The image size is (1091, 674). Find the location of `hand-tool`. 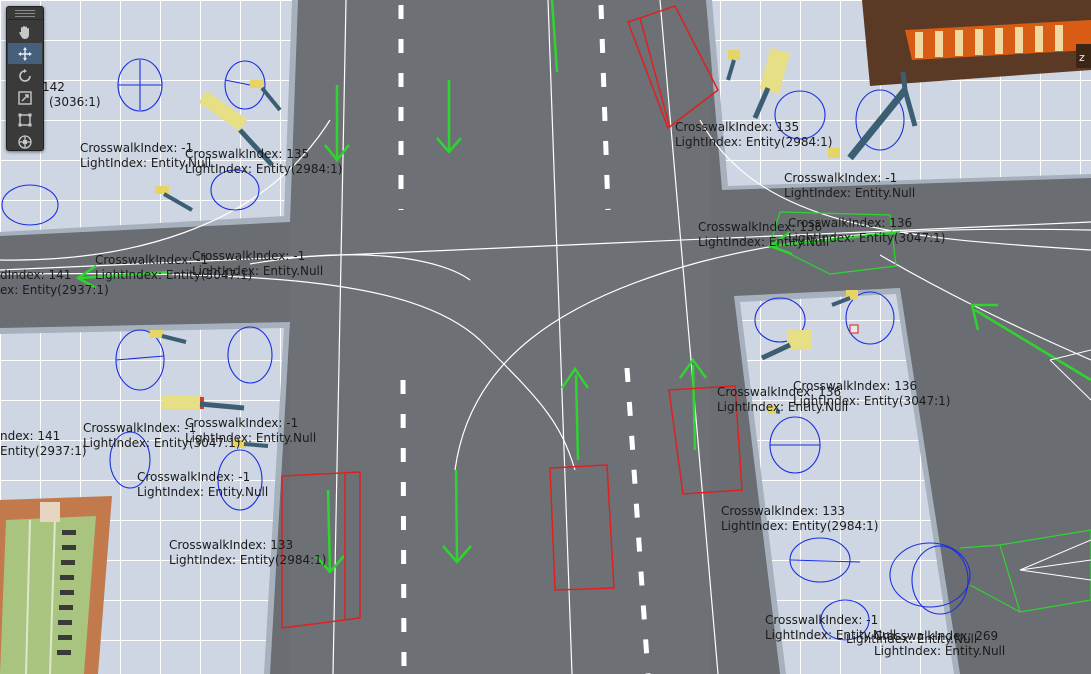

hand-tool is located at coordinates (25, 31).